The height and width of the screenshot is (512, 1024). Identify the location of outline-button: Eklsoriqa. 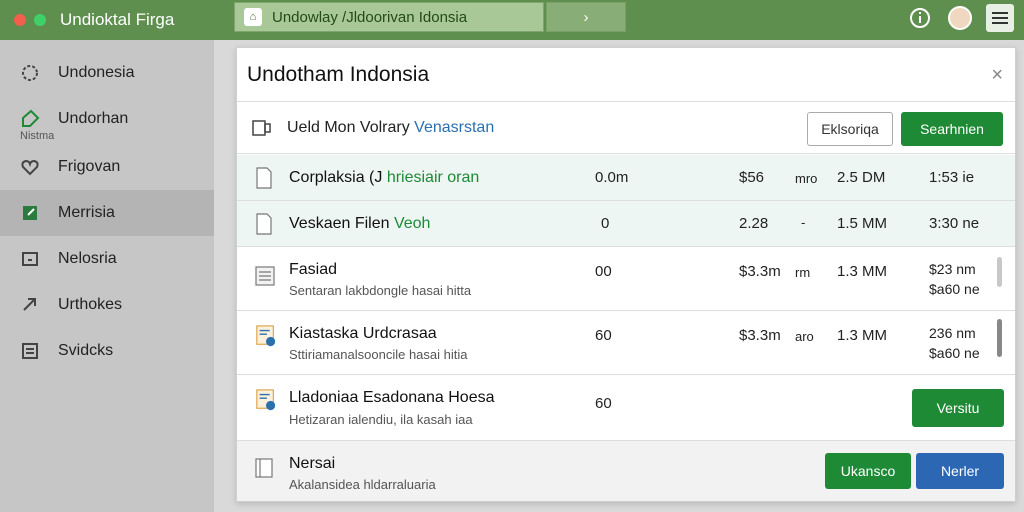
(850, 129).